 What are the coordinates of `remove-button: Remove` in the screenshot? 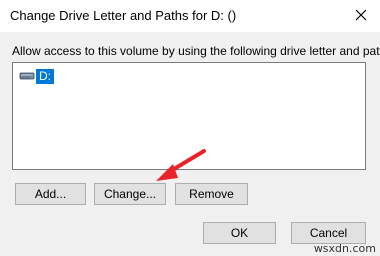 It's located at (211, 194).